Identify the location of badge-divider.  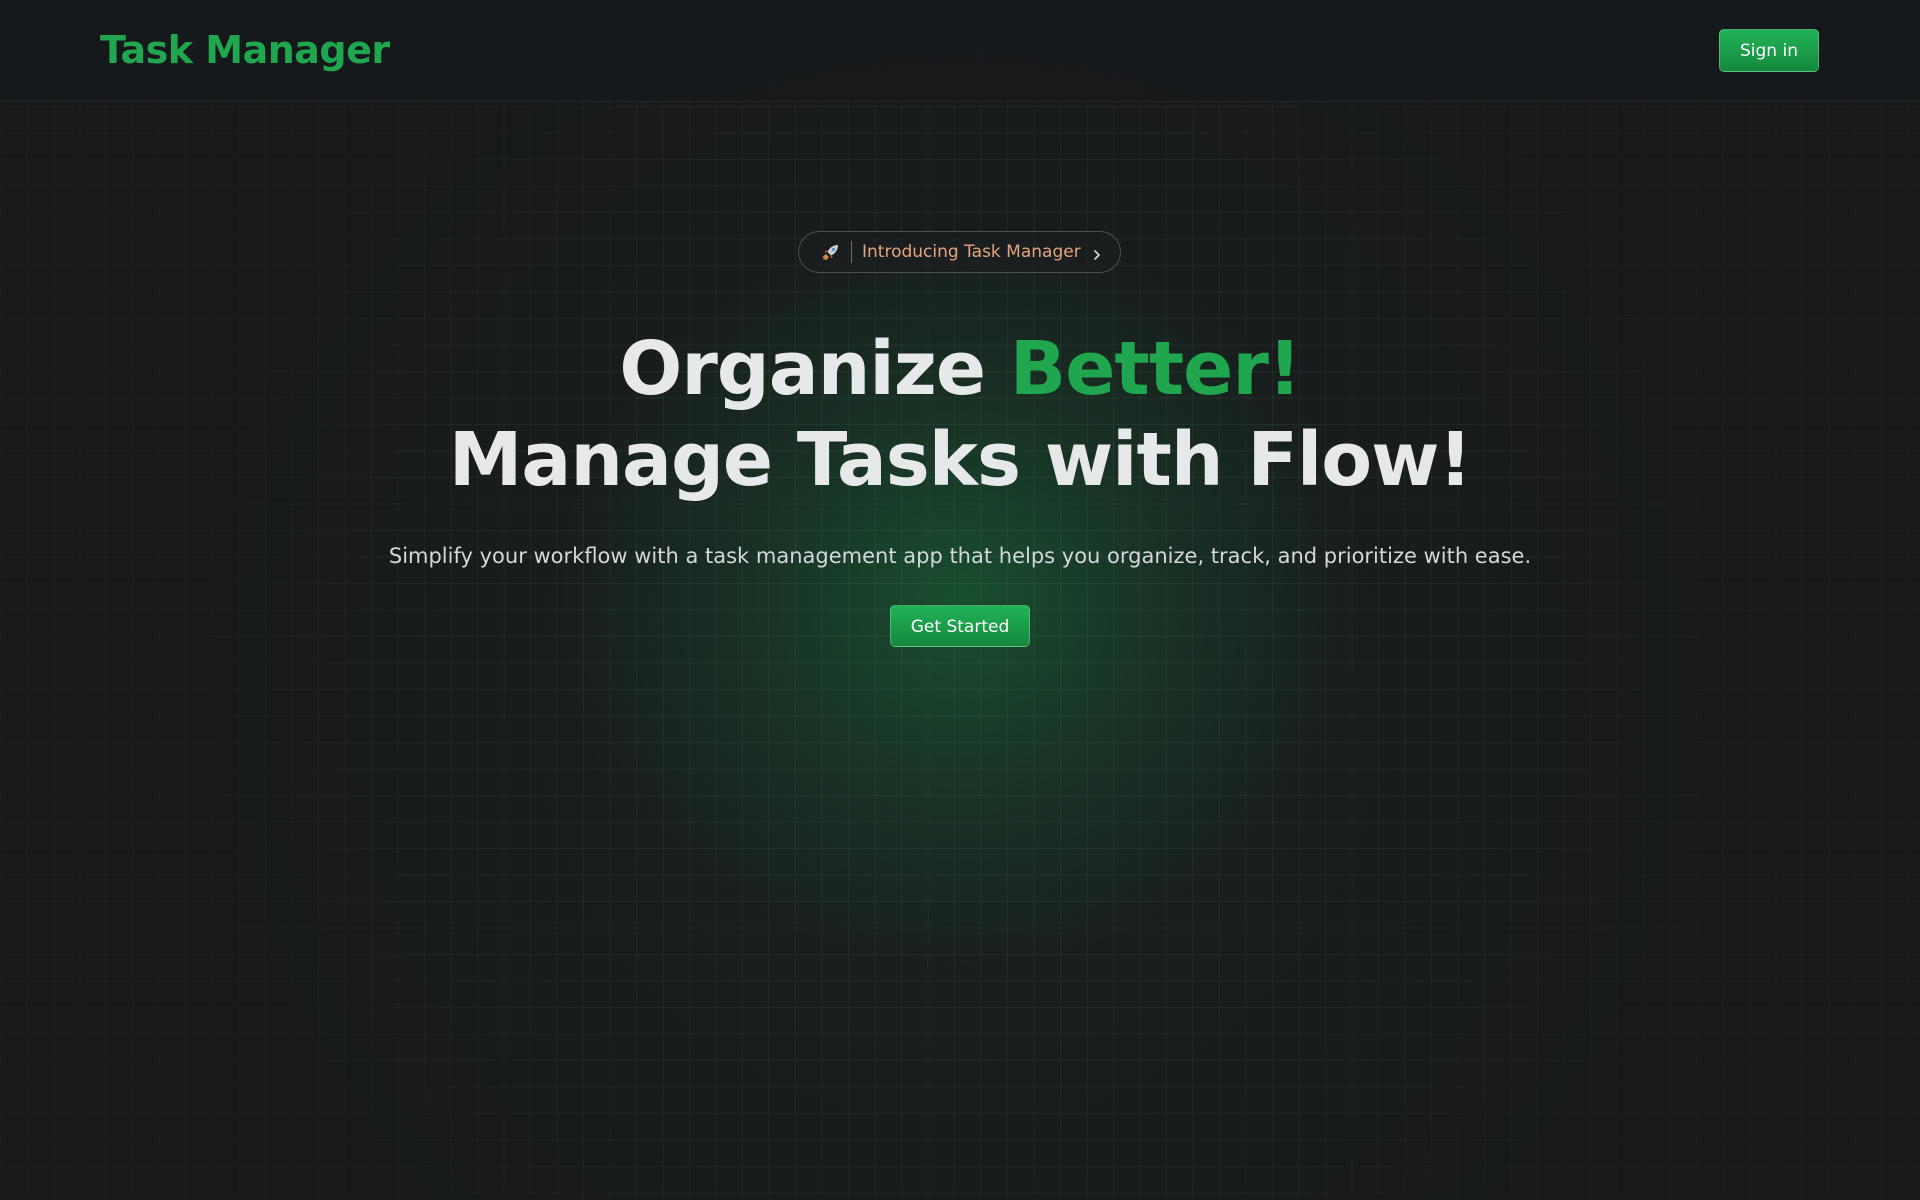
(851, 252).